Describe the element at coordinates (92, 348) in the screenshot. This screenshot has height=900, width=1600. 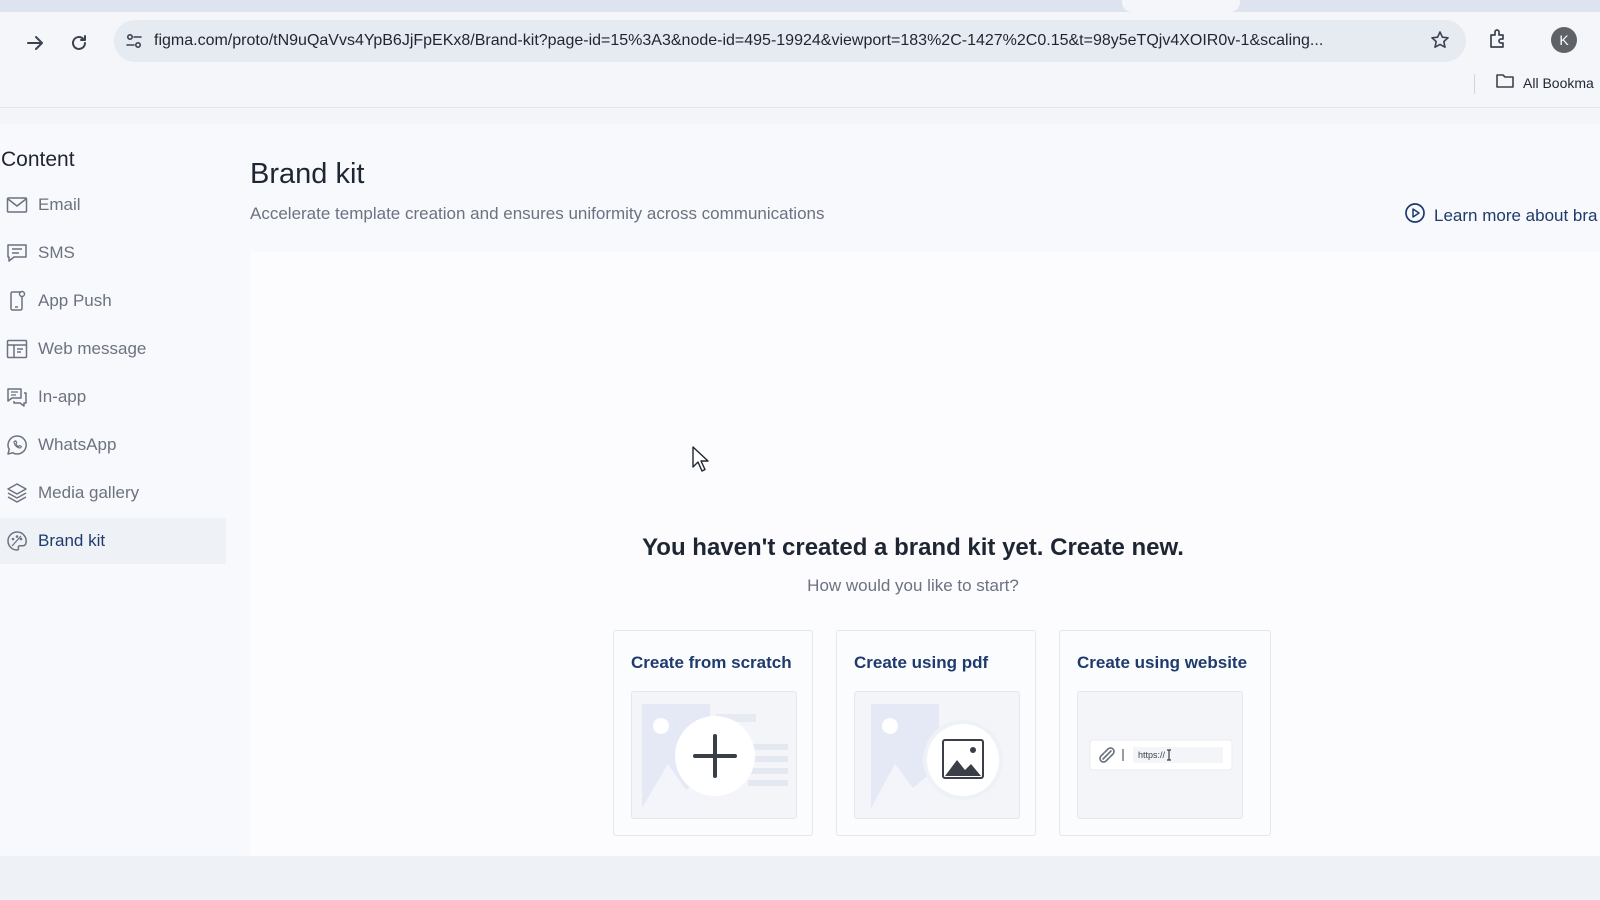
I see `sidebar-item-label: Web message` at that location.